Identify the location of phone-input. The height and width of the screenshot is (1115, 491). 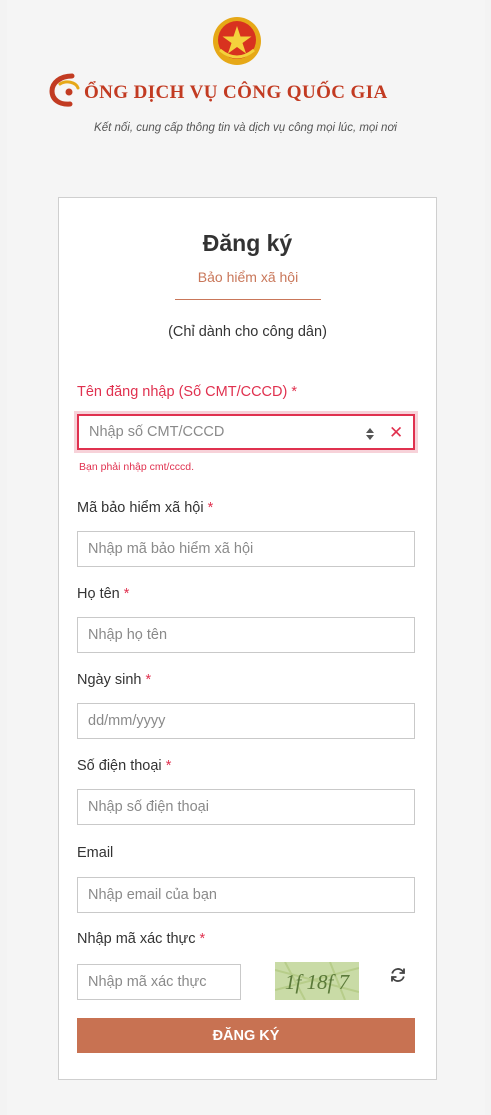
(246, 807).